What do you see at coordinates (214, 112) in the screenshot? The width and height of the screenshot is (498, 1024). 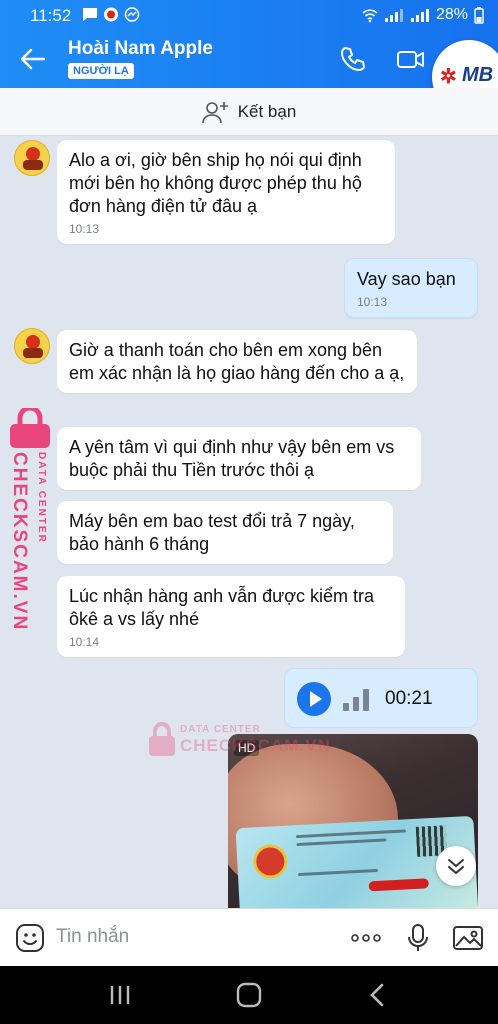 I see `add-person-icon` at bounding box center [214, 112].